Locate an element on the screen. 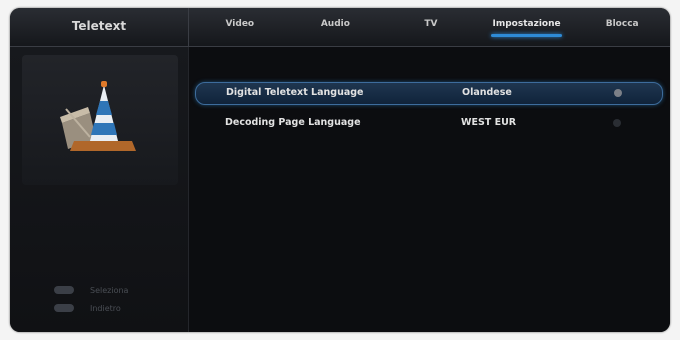 The height and width of the screenshot is (340, 680). tab-tv: TV is located at coordinates (431, 27).